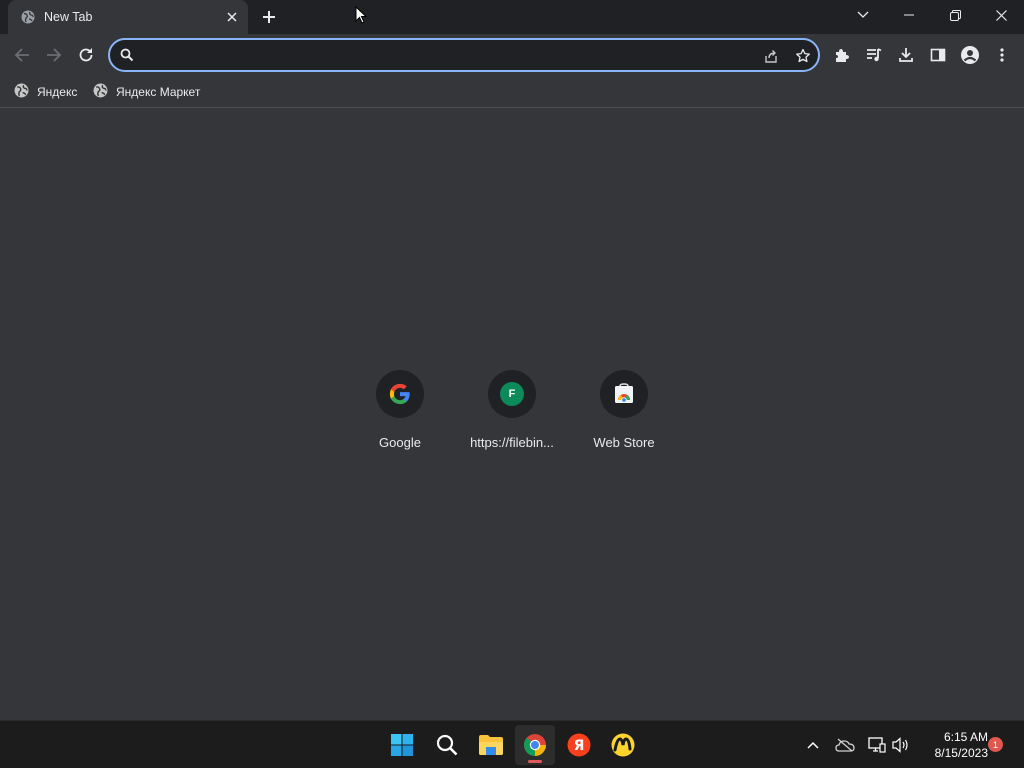 The height and width of the screenshot is (768, 1024). I want to click on chevron-down-icon, so click(863, 14).